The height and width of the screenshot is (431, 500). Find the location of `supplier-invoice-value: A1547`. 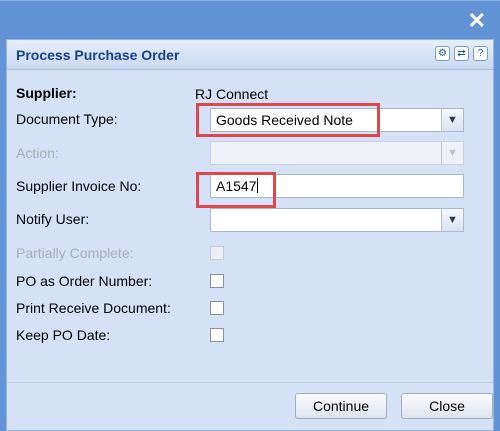

supplier-invoice-value: A1547 is located at coordinates (236, 186).